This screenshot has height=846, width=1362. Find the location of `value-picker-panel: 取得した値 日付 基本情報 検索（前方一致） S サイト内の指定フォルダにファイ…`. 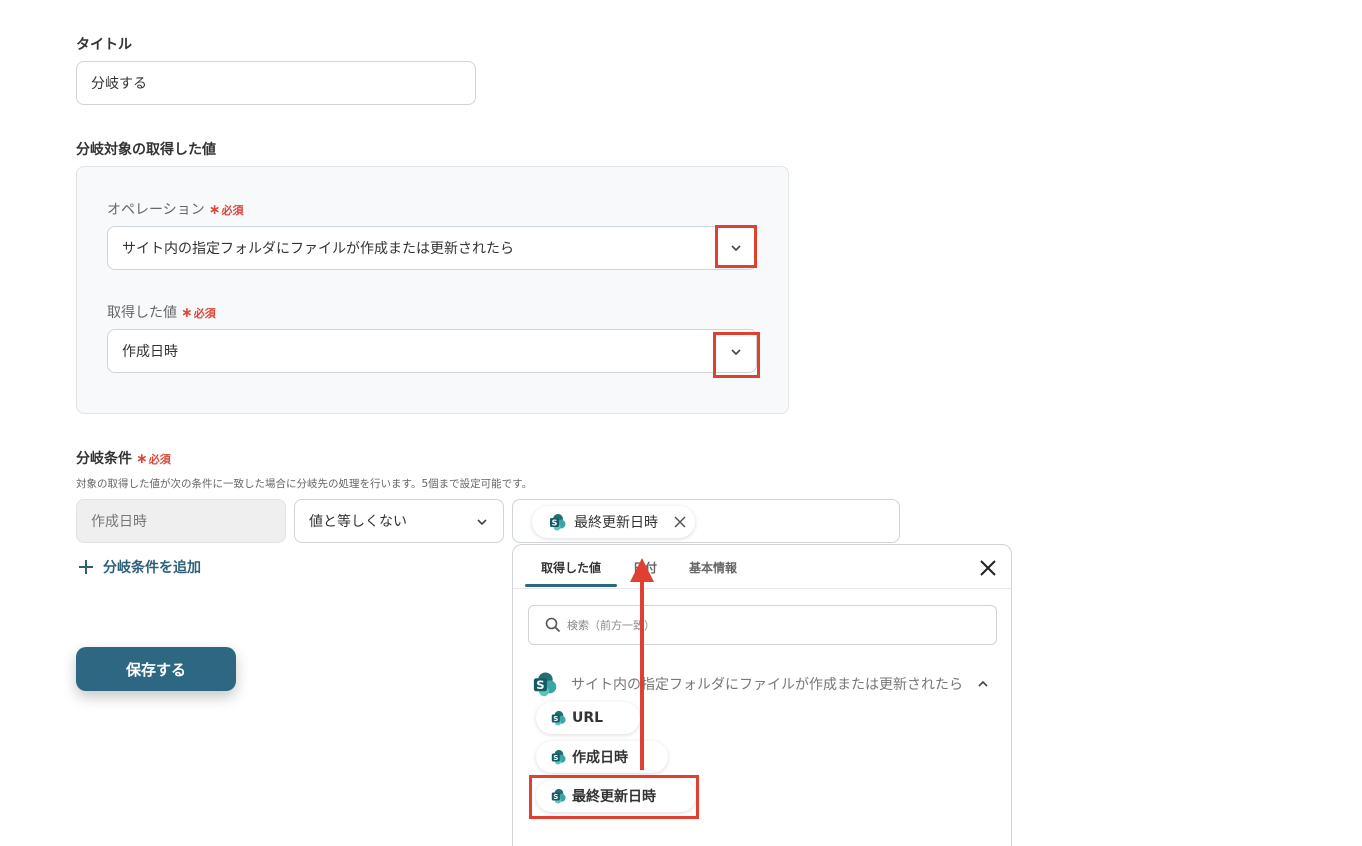

value-picker-panel: 取得した値 日付 基本情報 検索（前方一致） S サイト内の指定フォルダにファイ… is located at coordinates (762, 695).